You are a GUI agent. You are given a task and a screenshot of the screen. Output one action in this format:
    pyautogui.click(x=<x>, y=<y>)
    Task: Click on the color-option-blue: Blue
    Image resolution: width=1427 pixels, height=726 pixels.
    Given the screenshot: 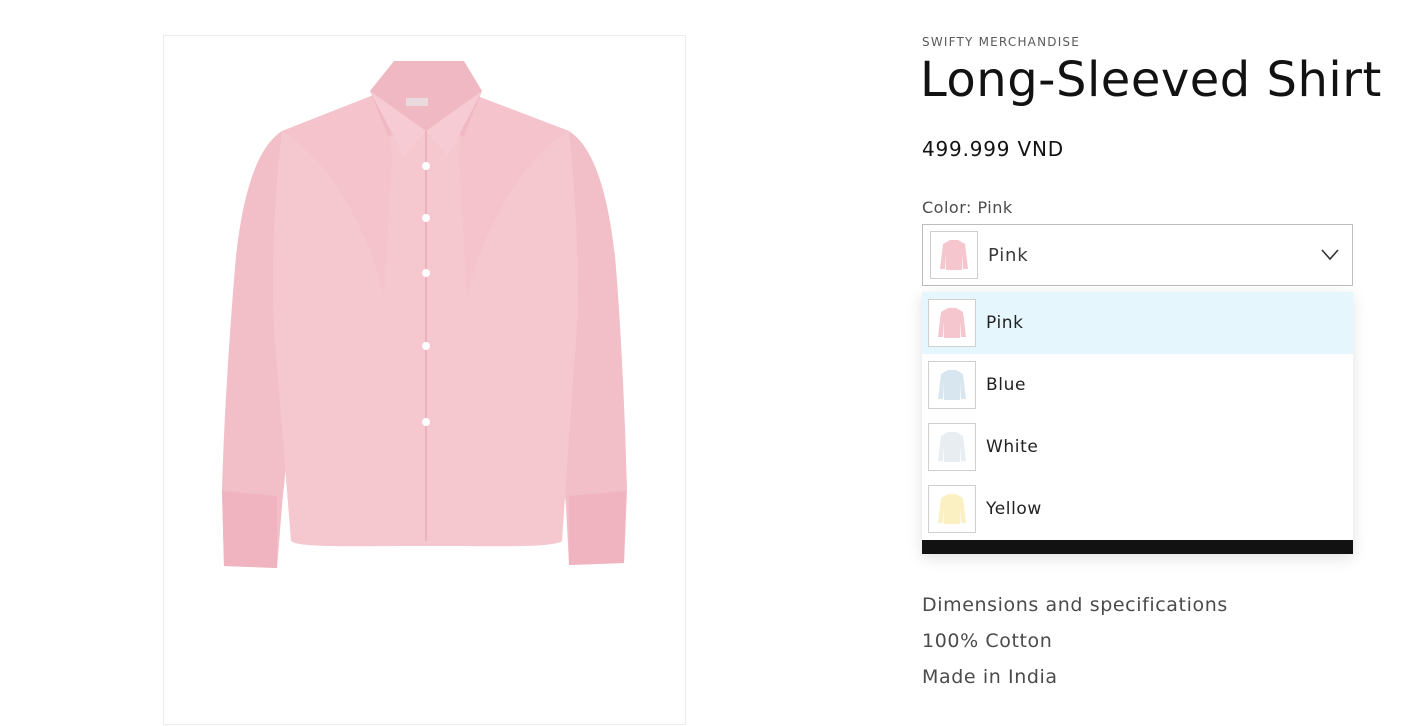 What is the action you would take?
    pyautogui.click(x=1137, y=385)
    